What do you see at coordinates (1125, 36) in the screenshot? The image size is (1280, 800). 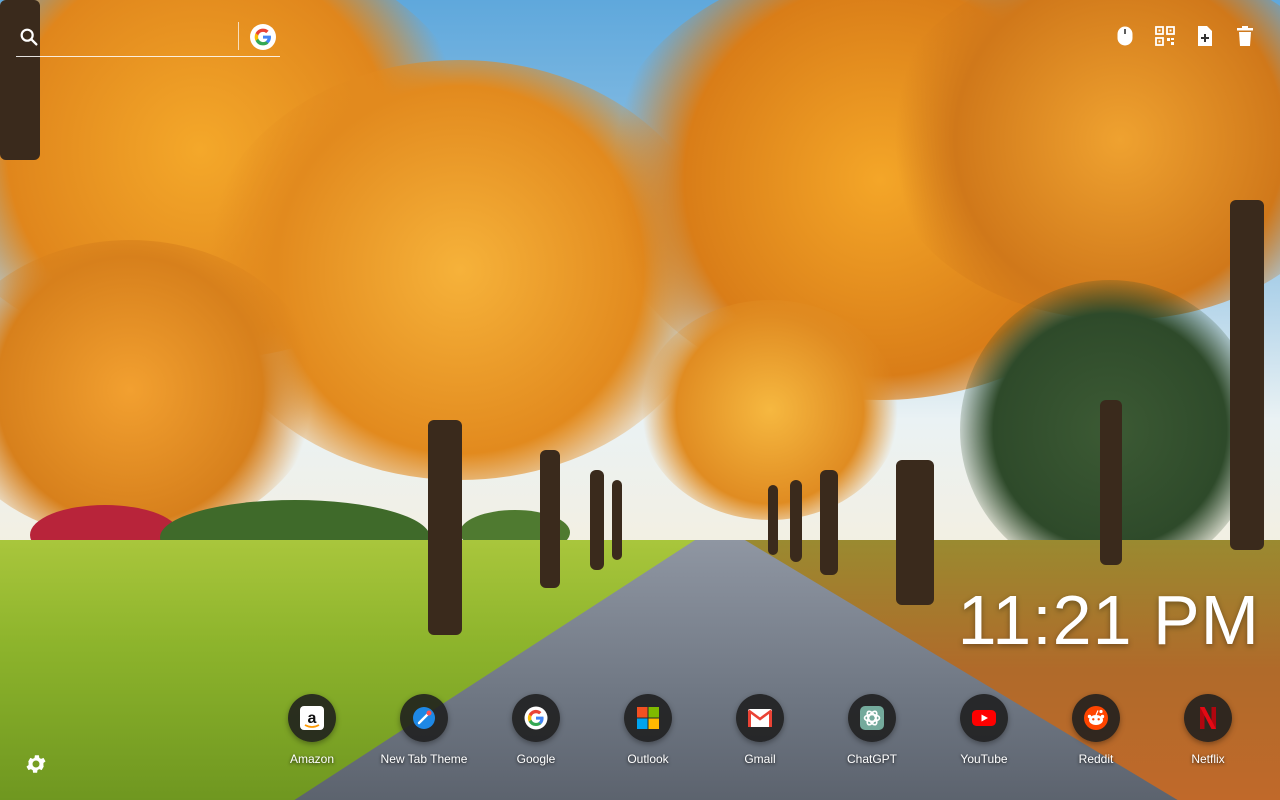 I see `mouse-icon` at bounding box center [1125, 36].